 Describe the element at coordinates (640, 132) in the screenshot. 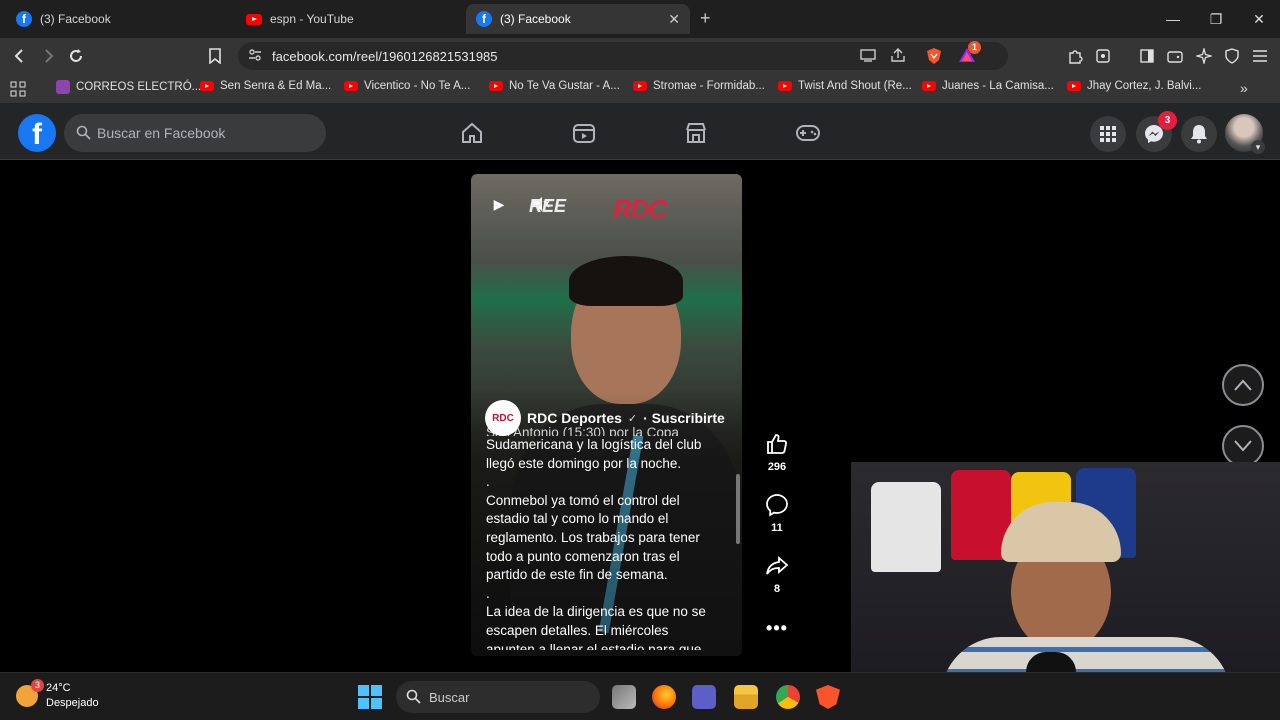

I see `facebook-header: f Buscar en Facebook 3 ▾` at that location.